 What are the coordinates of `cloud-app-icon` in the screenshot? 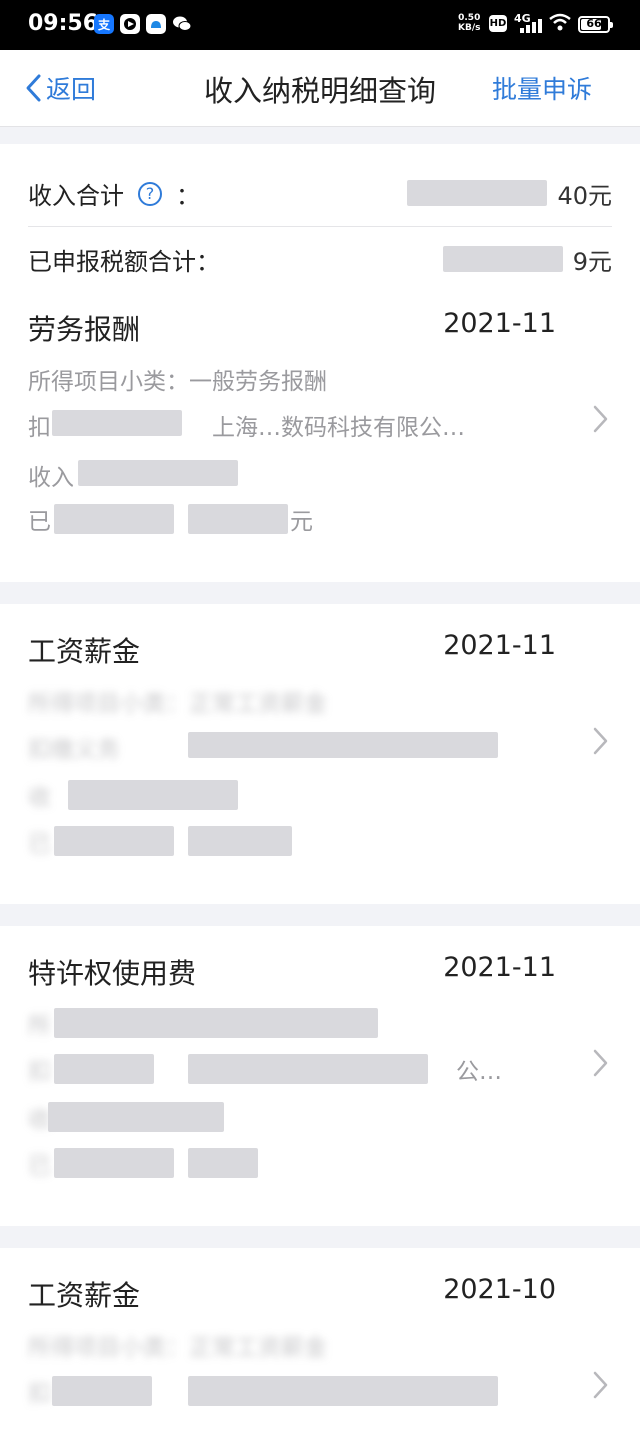 It's located at (156, 24).